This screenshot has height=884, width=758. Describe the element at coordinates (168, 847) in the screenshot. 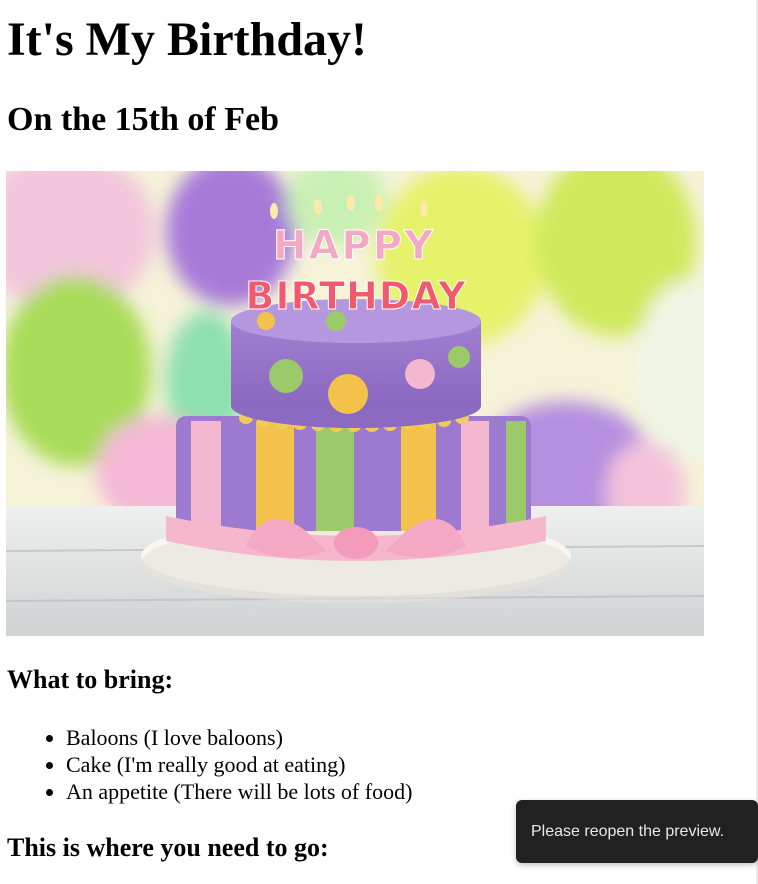

I see `location-heading: This is where you need to go:` at that location.